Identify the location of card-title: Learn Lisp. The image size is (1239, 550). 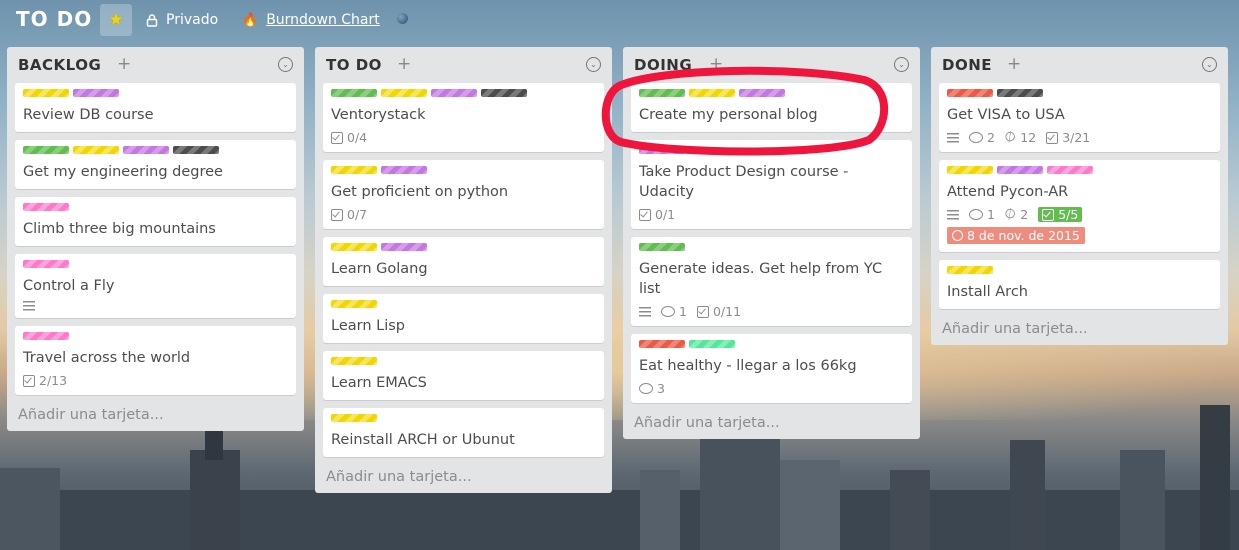
(368, 326).